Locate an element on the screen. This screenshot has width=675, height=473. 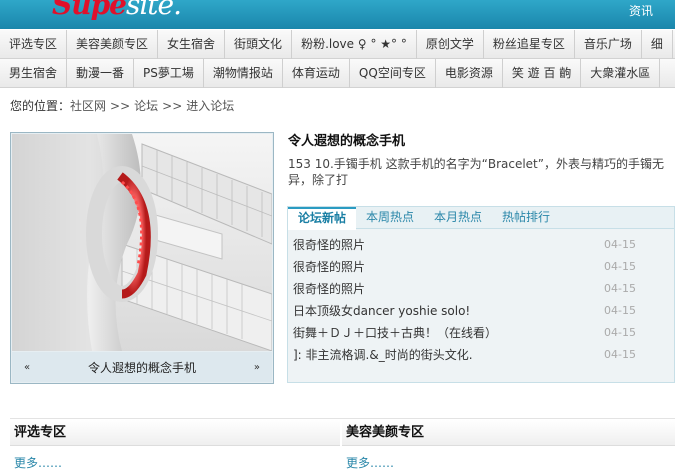
nav-item: 细 is located at coordinates (657, 44).